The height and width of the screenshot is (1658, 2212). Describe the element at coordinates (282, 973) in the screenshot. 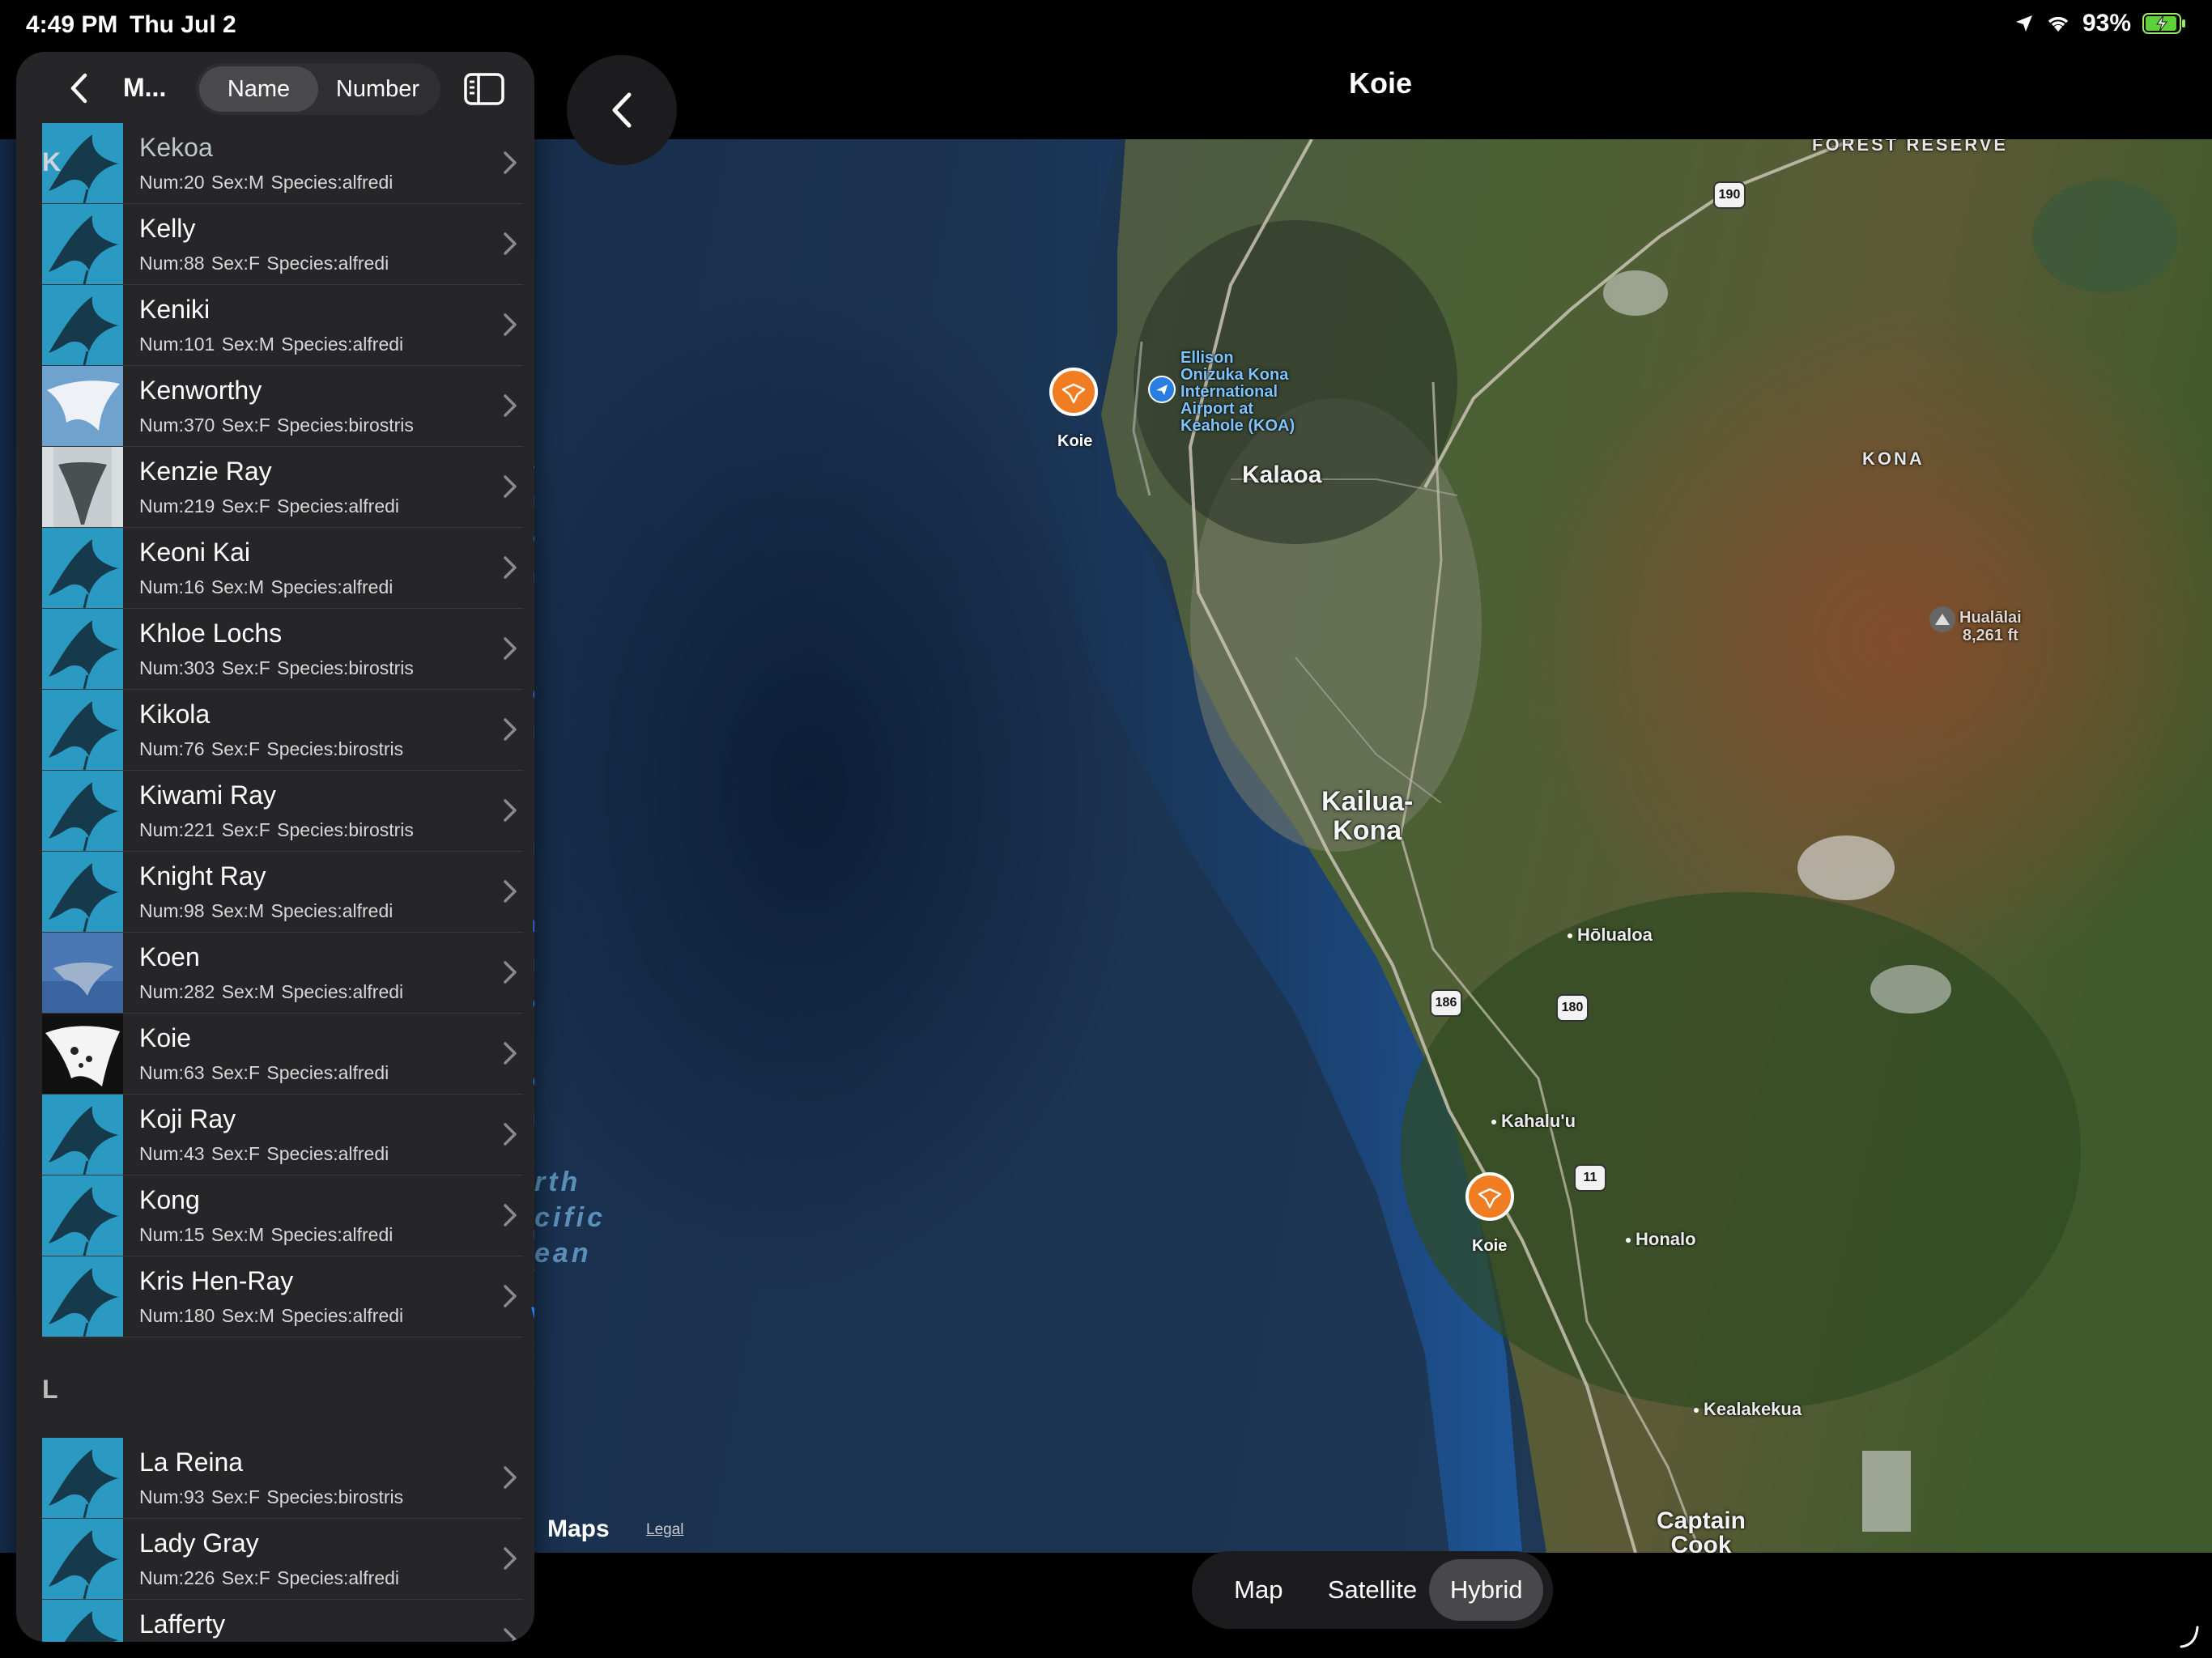

I see `list-item: Koen Num:282 Sex:M Species:alfredi` at that location.